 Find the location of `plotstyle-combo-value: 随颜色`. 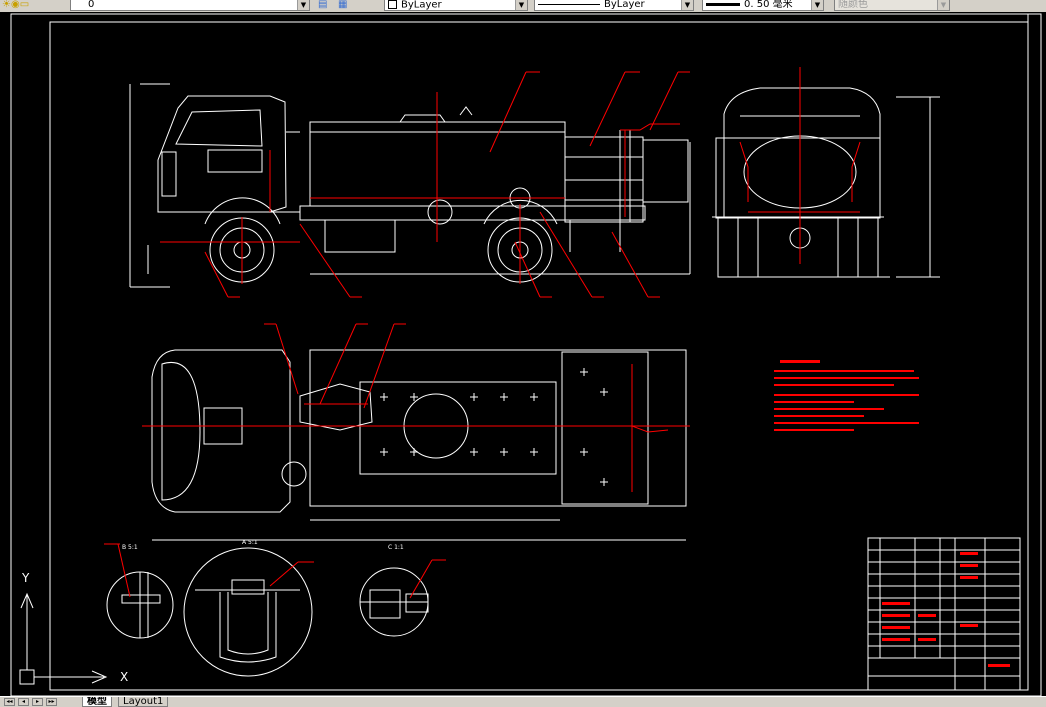

plotstyle-combo-value: 随颜色 is located at coordinates (853, 5).